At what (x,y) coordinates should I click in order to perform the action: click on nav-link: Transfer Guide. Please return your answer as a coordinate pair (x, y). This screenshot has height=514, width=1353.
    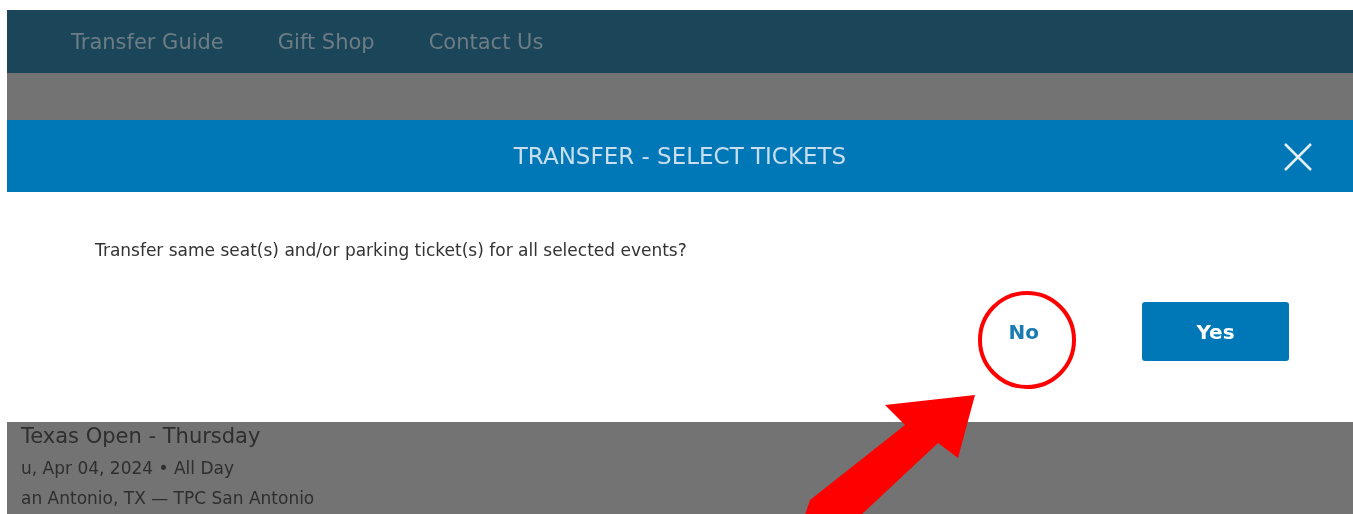
    Looking at the image, I should click on (147, 41).